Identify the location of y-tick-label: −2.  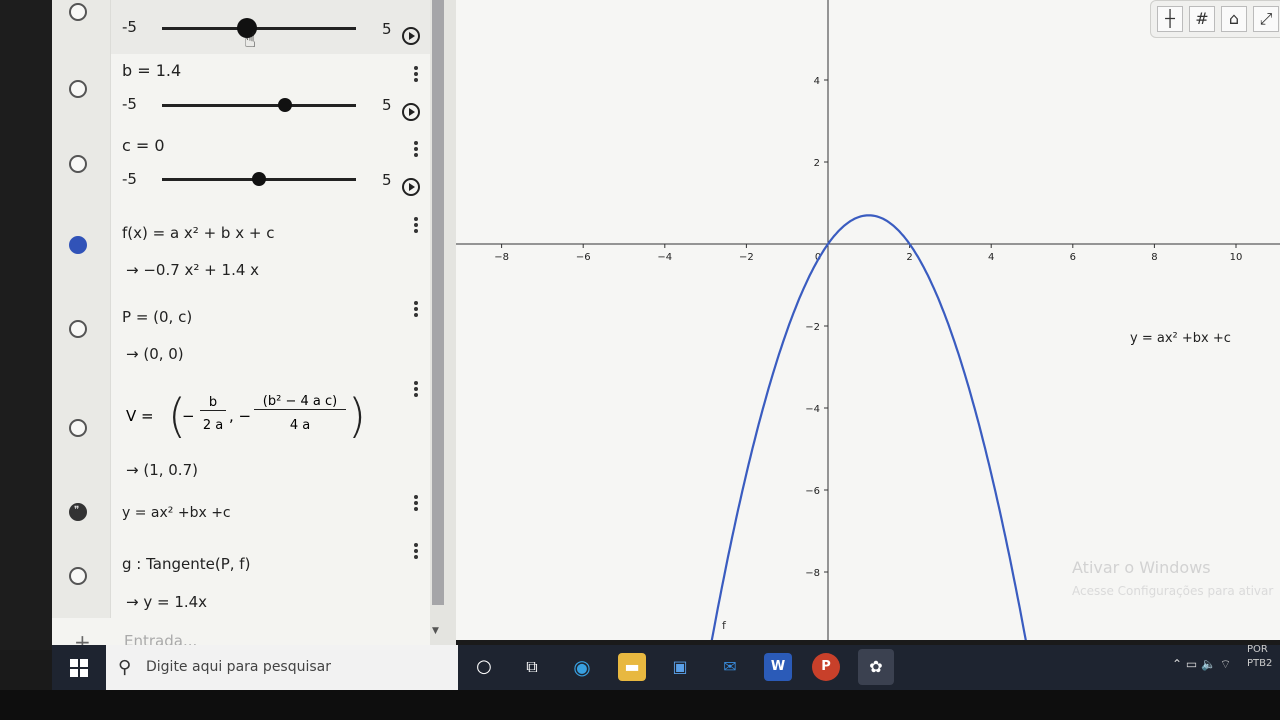
(812, 327).